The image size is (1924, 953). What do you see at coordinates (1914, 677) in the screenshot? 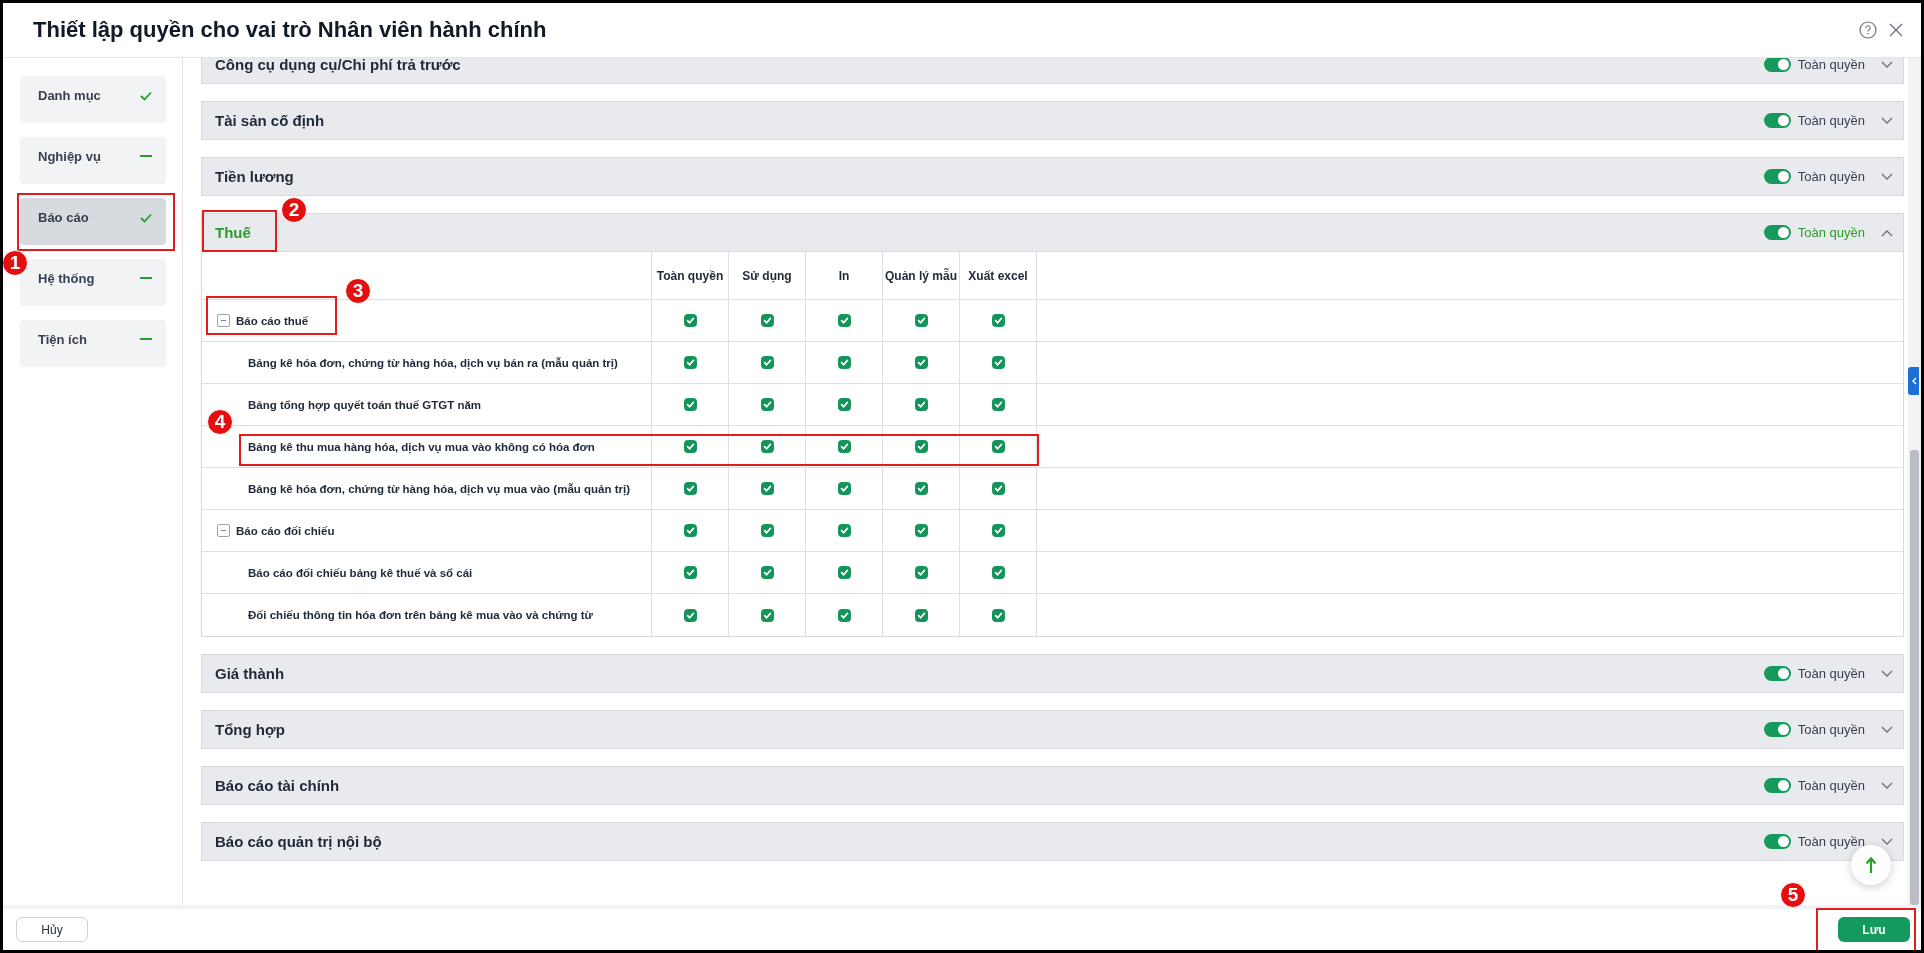
I see `scrollbar-thumb` at bounding box center [1914, 677].